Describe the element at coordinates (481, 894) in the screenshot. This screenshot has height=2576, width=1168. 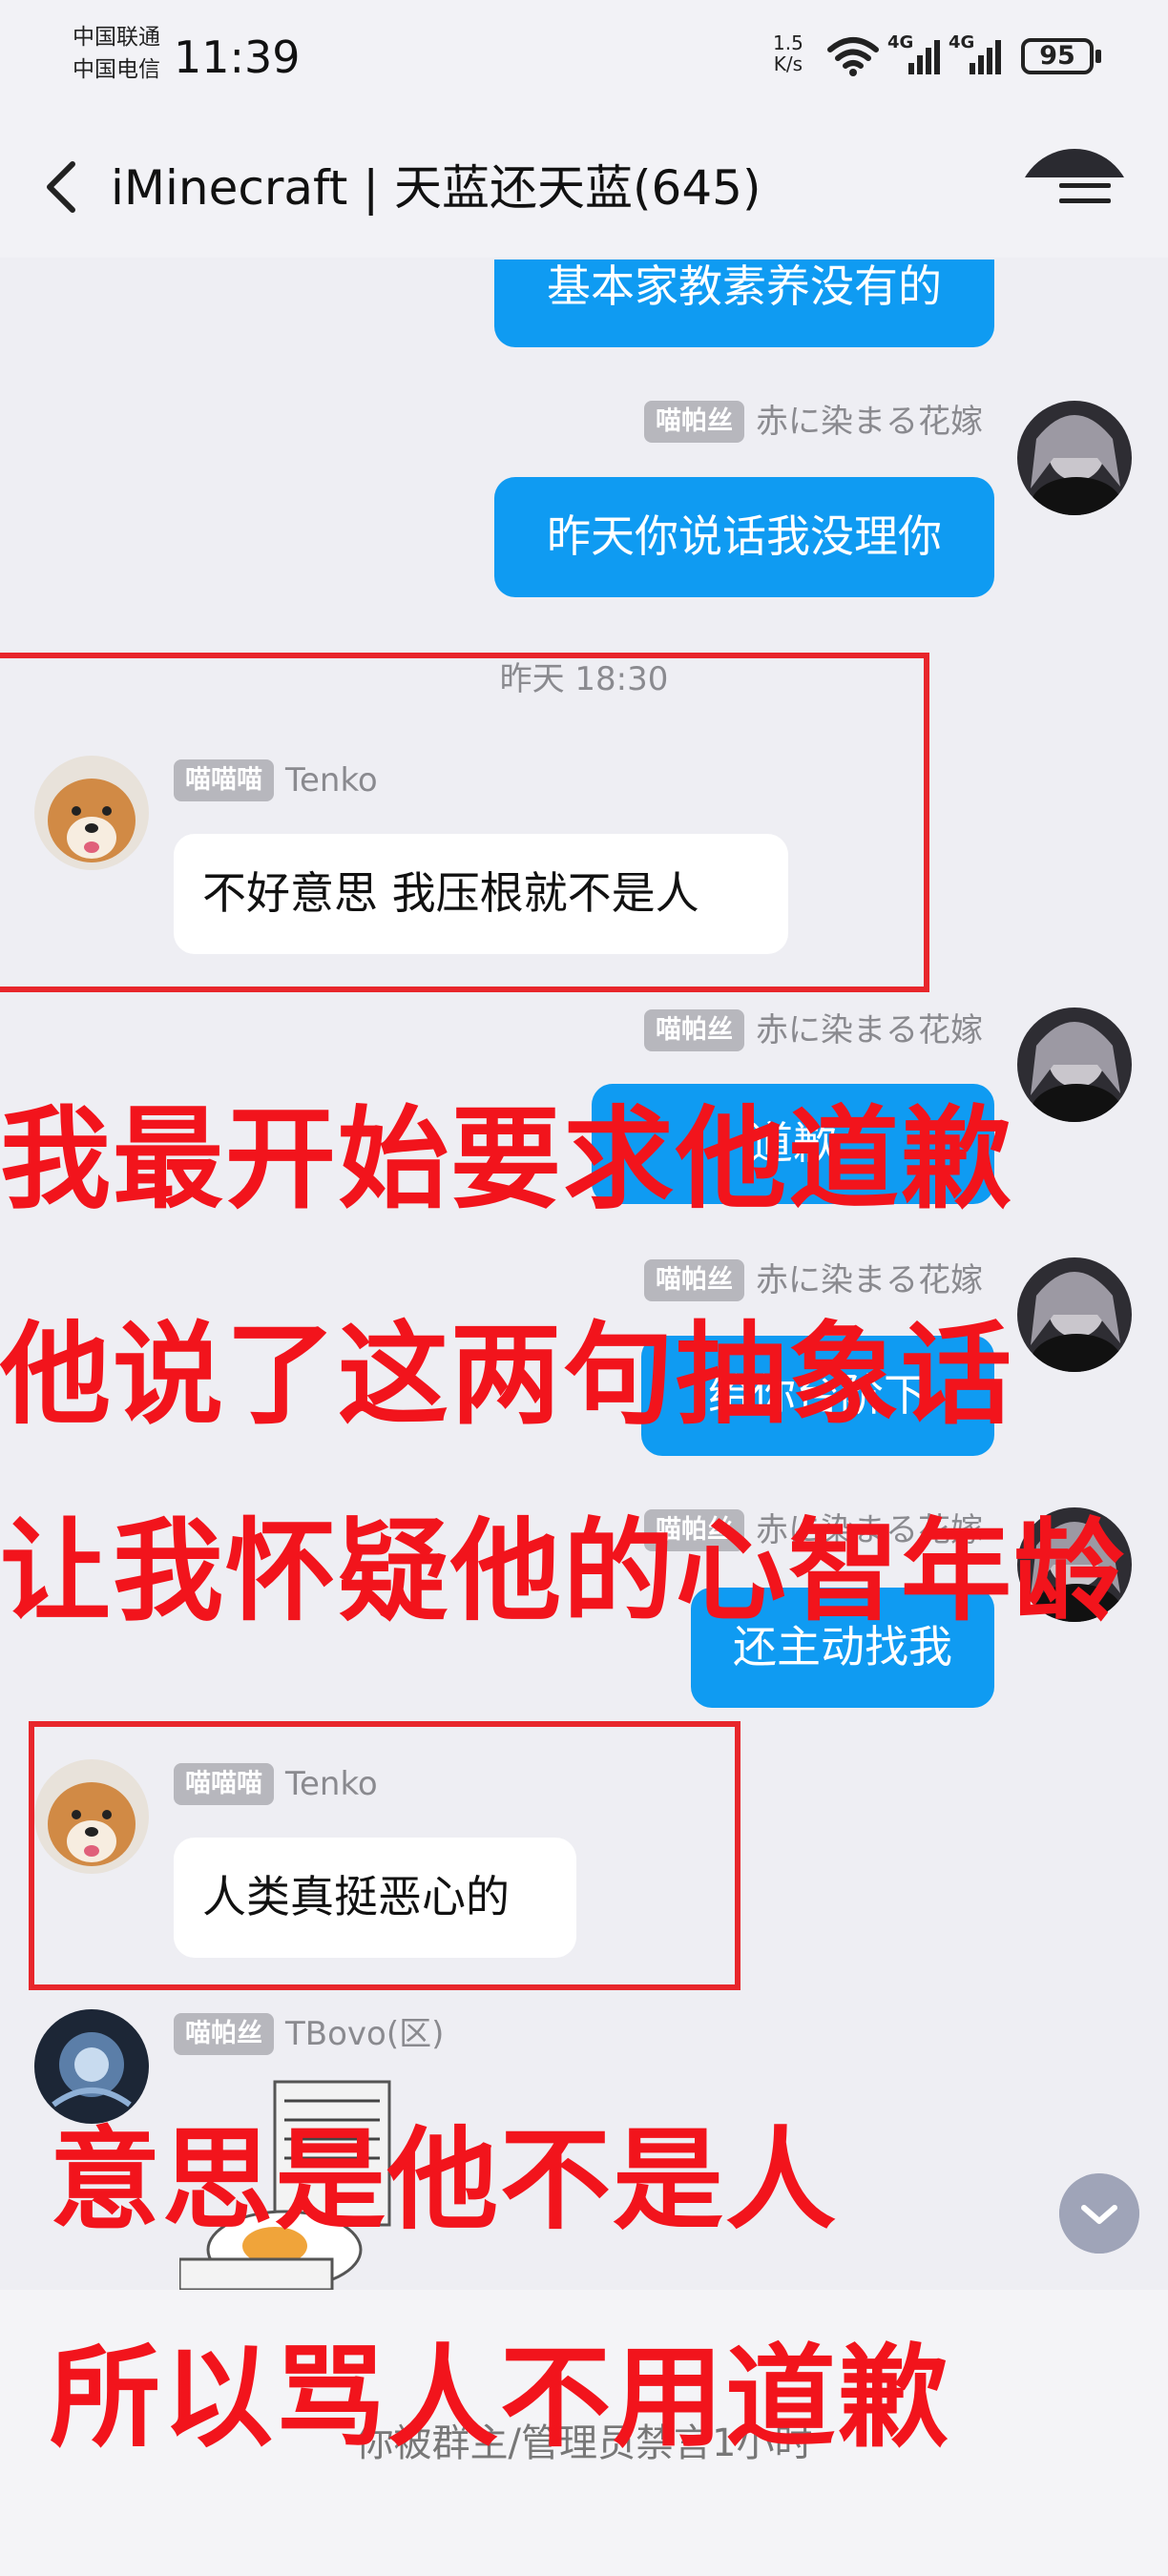
I see `message-bubble: 不好意思 我压根就不是人` at that location.